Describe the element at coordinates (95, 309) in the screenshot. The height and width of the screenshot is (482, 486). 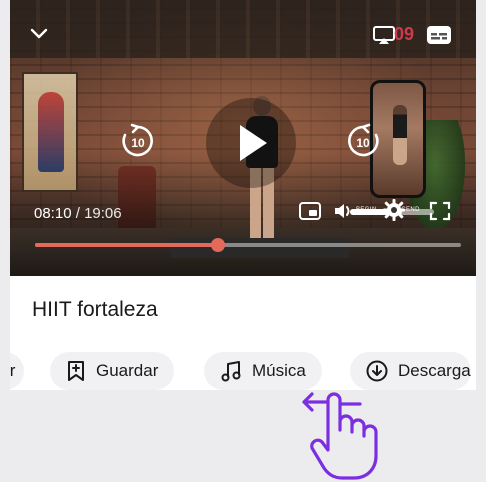
I see `video-title: HIIT fortaleza` at that location.